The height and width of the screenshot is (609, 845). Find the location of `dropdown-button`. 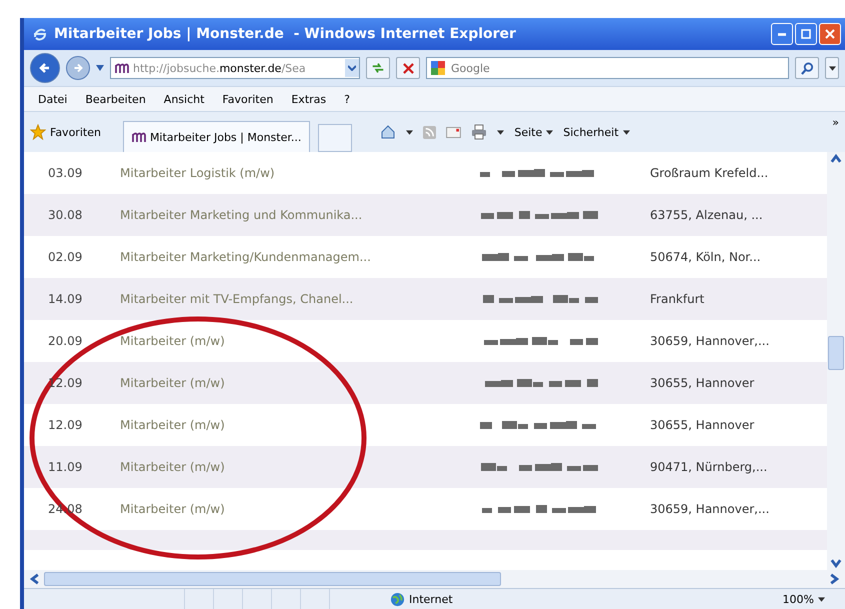

dropdown-button is located at coordinates (352, 68).